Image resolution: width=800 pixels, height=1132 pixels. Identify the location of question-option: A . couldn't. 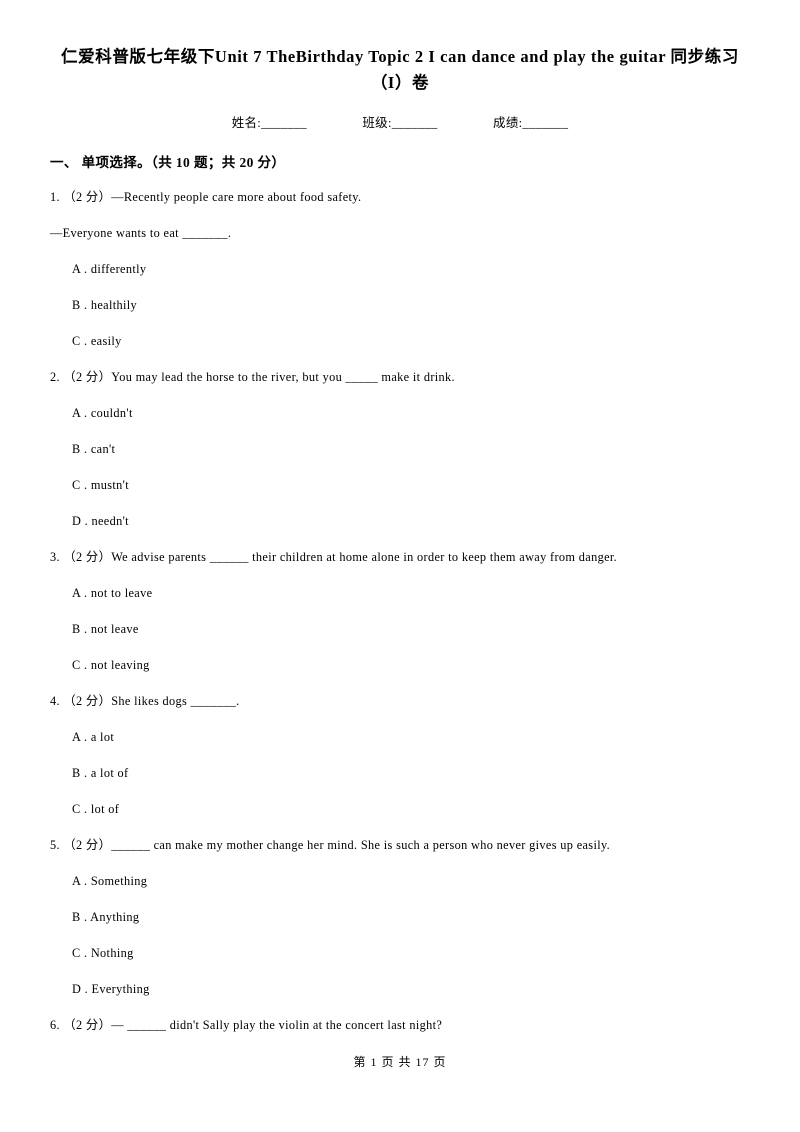
(102, 413).